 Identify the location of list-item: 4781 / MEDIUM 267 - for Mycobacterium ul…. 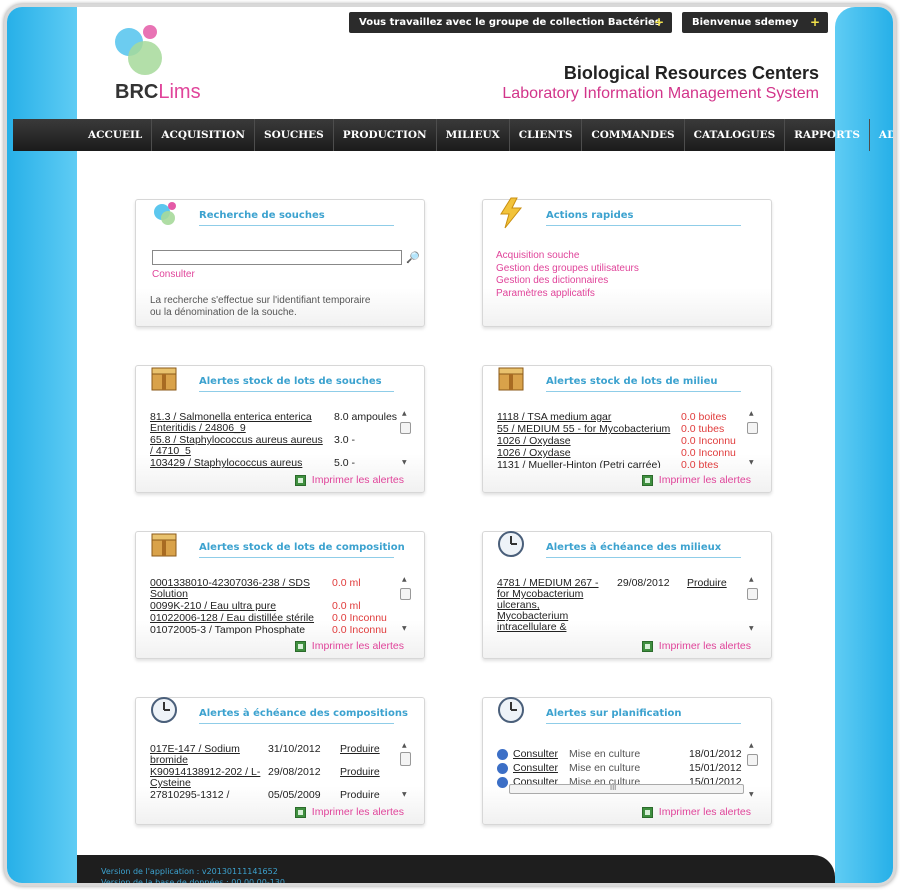
(612, 605).